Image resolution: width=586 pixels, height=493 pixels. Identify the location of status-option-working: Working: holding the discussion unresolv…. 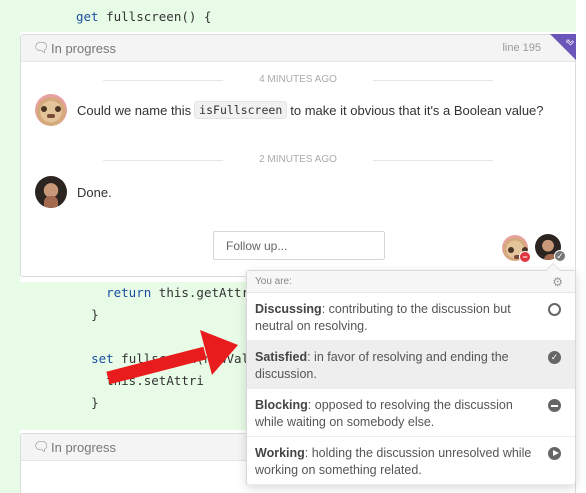
(411, 461).